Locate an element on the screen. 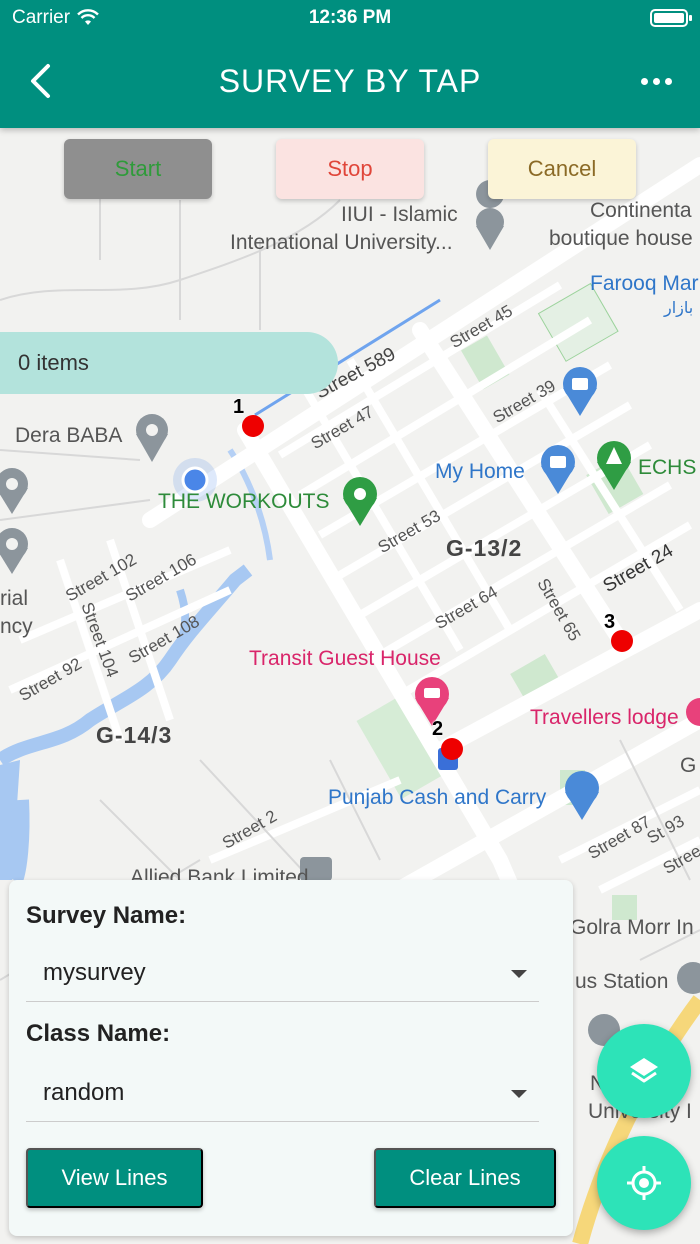 The image size is (700, 1244). poi-label: ncy is located at coordinates (16, 626).